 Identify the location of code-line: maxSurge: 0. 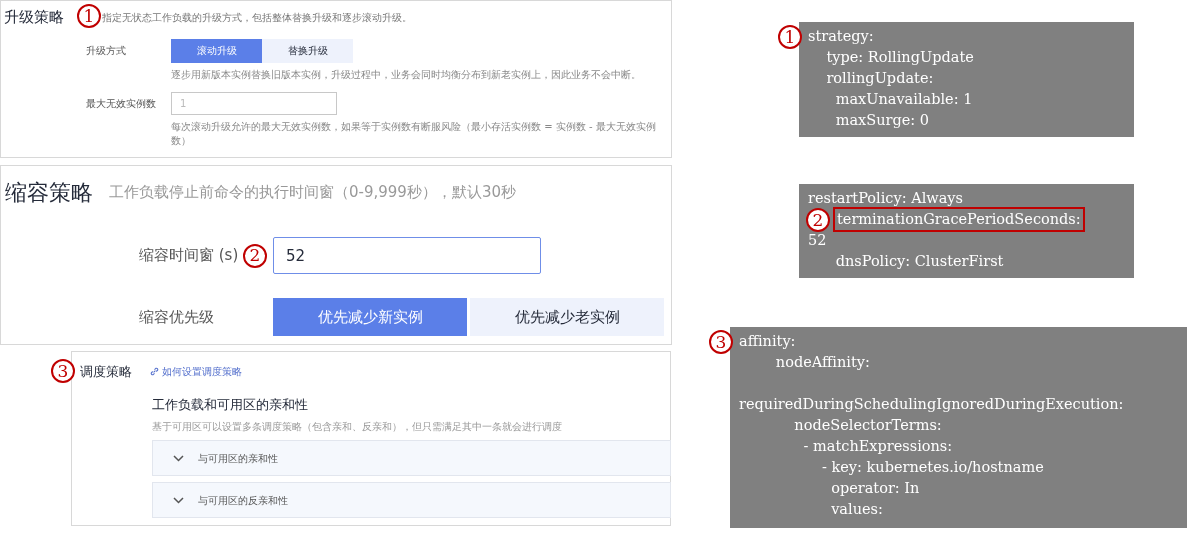
(882, 120).